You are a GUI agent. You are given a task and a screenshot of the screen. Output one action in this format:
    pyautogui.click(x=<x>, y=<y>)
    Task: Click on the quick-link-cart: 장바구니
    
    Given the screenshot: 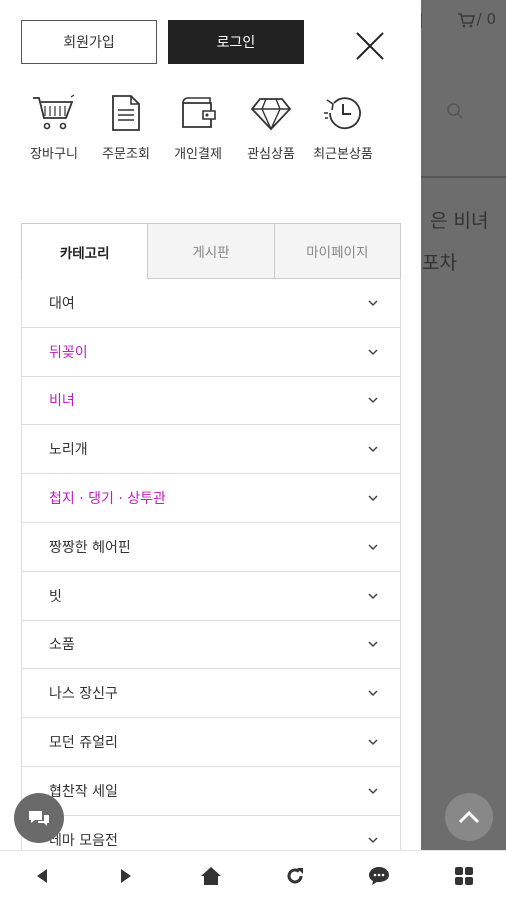 What is the action you would take?
    pyautogui.click(x=54, y=129)
    